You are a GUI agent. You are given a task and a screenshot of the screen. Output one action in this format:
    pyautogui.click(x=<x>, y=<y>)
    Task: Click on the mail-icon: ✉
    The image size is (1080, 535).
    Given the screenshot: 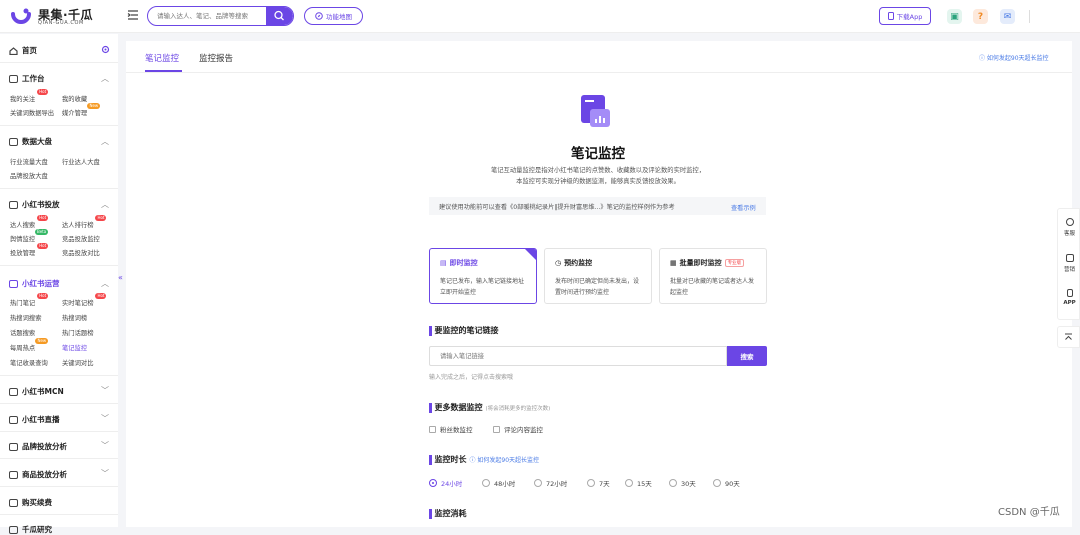 What is the action you would take?
    pyautogui.click(x=1007, y=16)
    